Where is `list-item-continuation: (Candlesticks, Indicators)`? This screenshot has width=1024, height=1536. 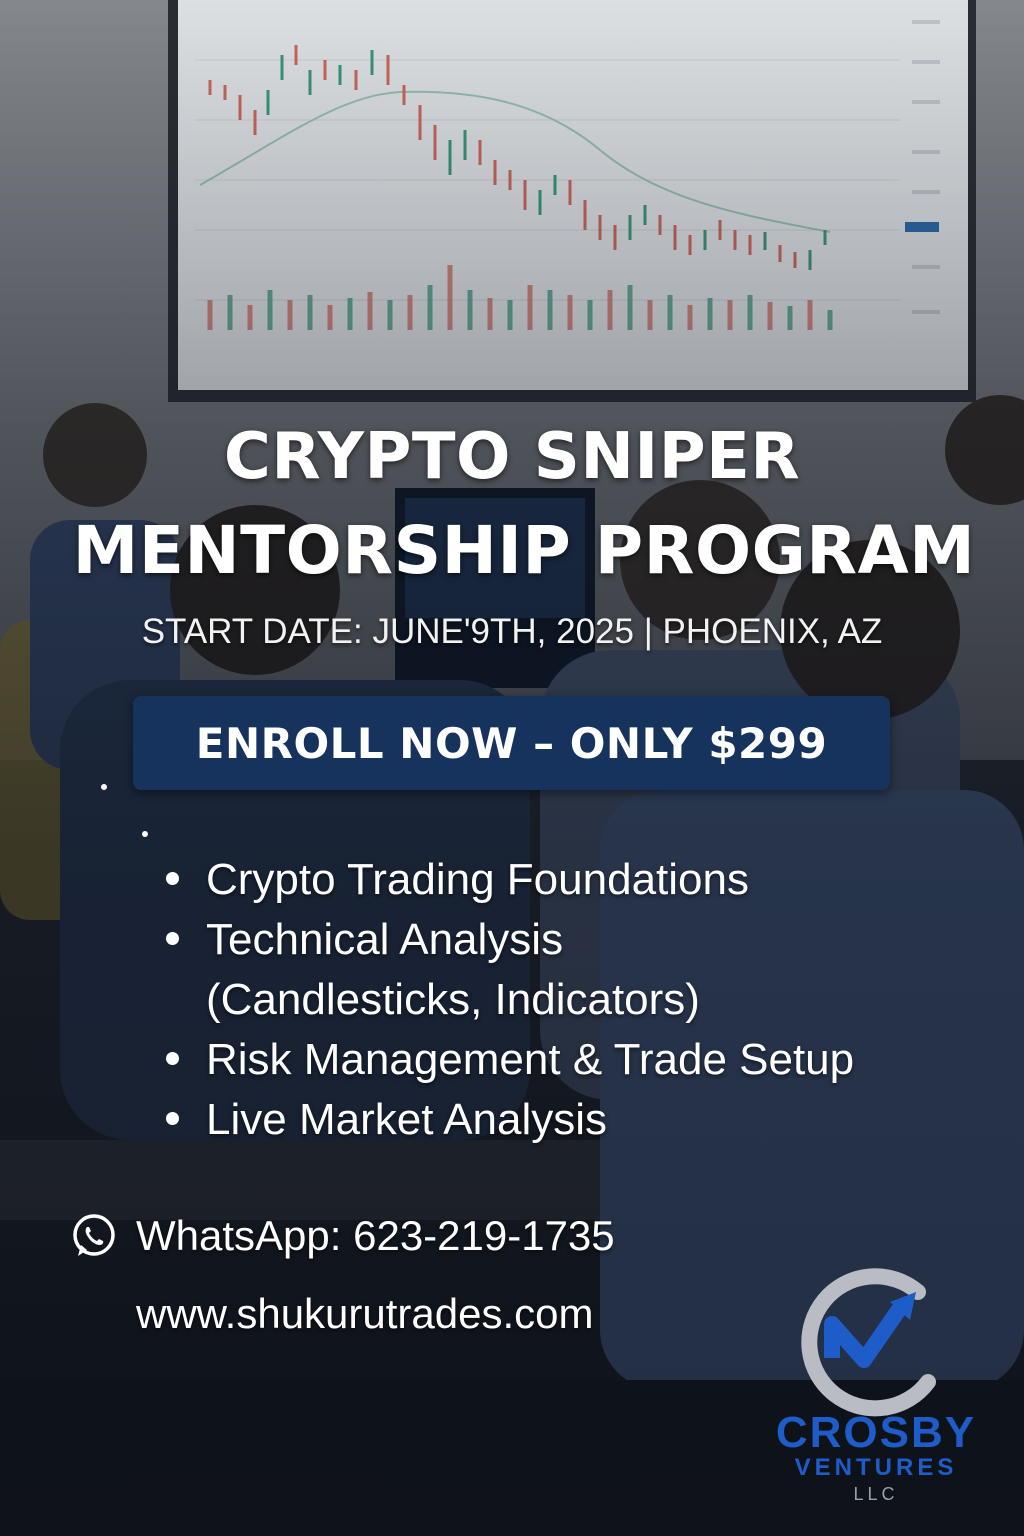 list-item-continuation: (Candlesticks, Indicators) is located at coordinates (570, 1000).